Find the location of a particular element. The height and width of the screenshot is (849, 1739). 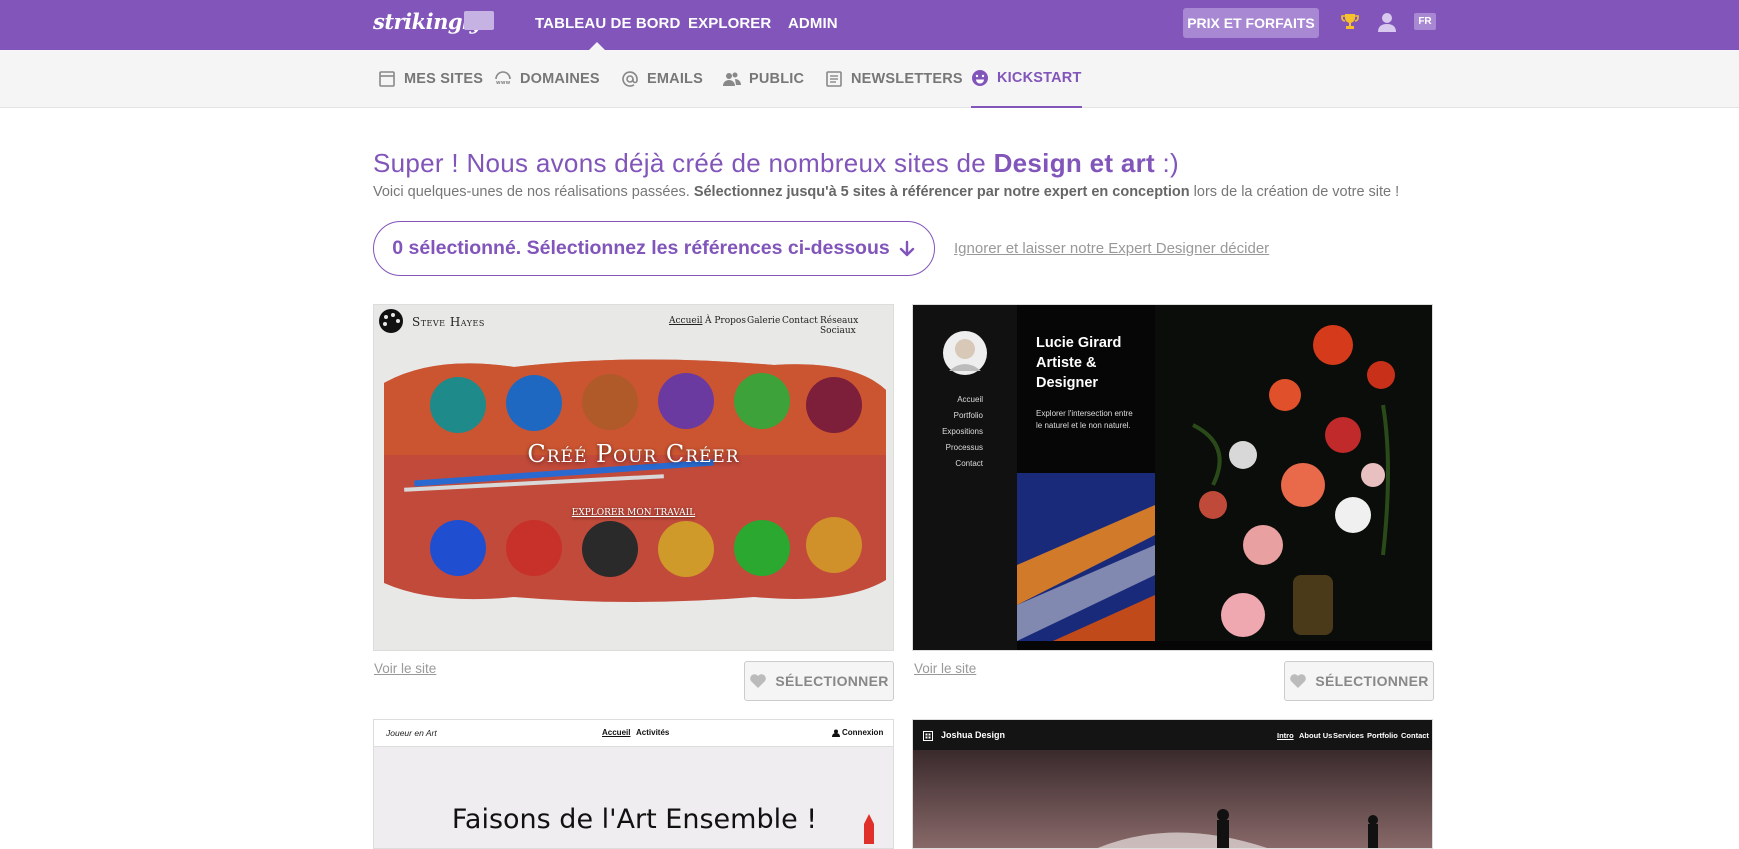

active-nav-caret is located at coordinates (597, 46).